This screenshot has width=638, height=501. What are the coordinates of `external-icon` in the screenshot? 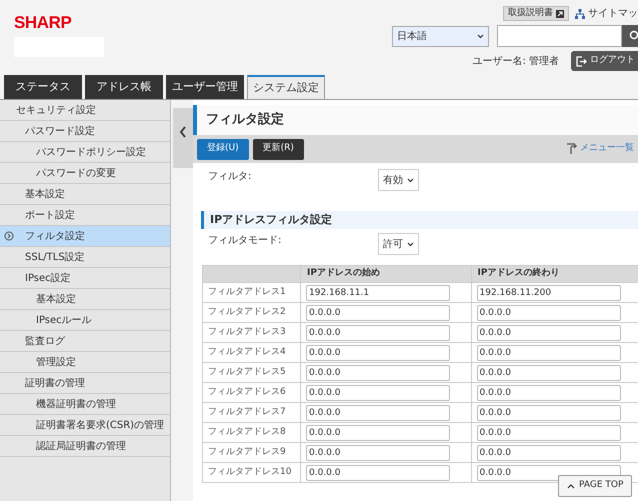 It's located at (560, 14).